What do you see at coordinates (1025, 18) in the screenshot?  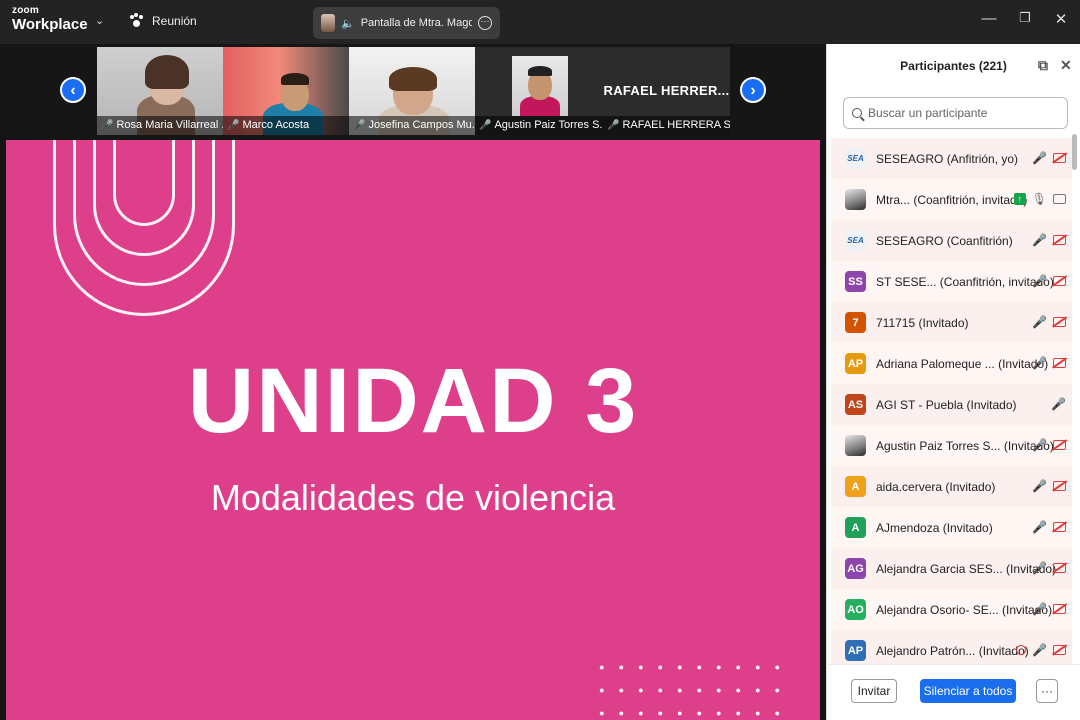 I see `restore-button: ❐` at bounding box center [1025, 18].